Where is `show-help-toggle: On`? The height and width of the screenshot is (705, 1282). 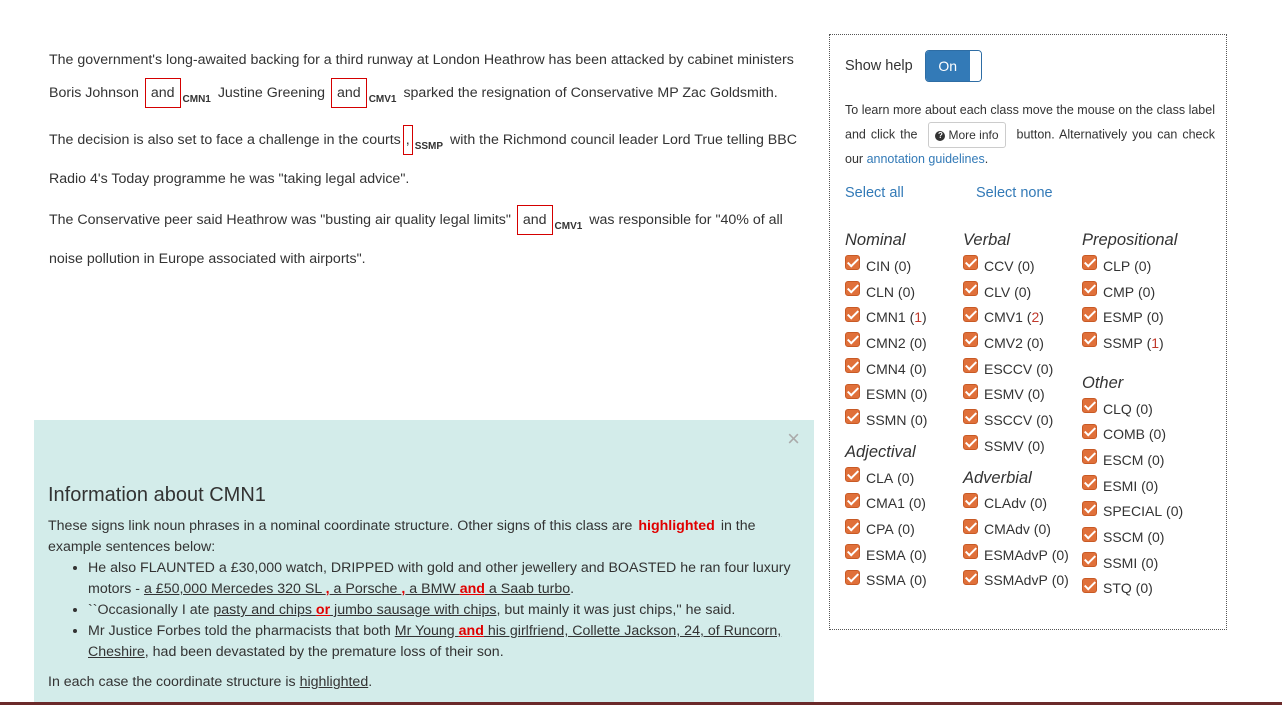
show-help-toggle: On is located at coordinates (953, 66).